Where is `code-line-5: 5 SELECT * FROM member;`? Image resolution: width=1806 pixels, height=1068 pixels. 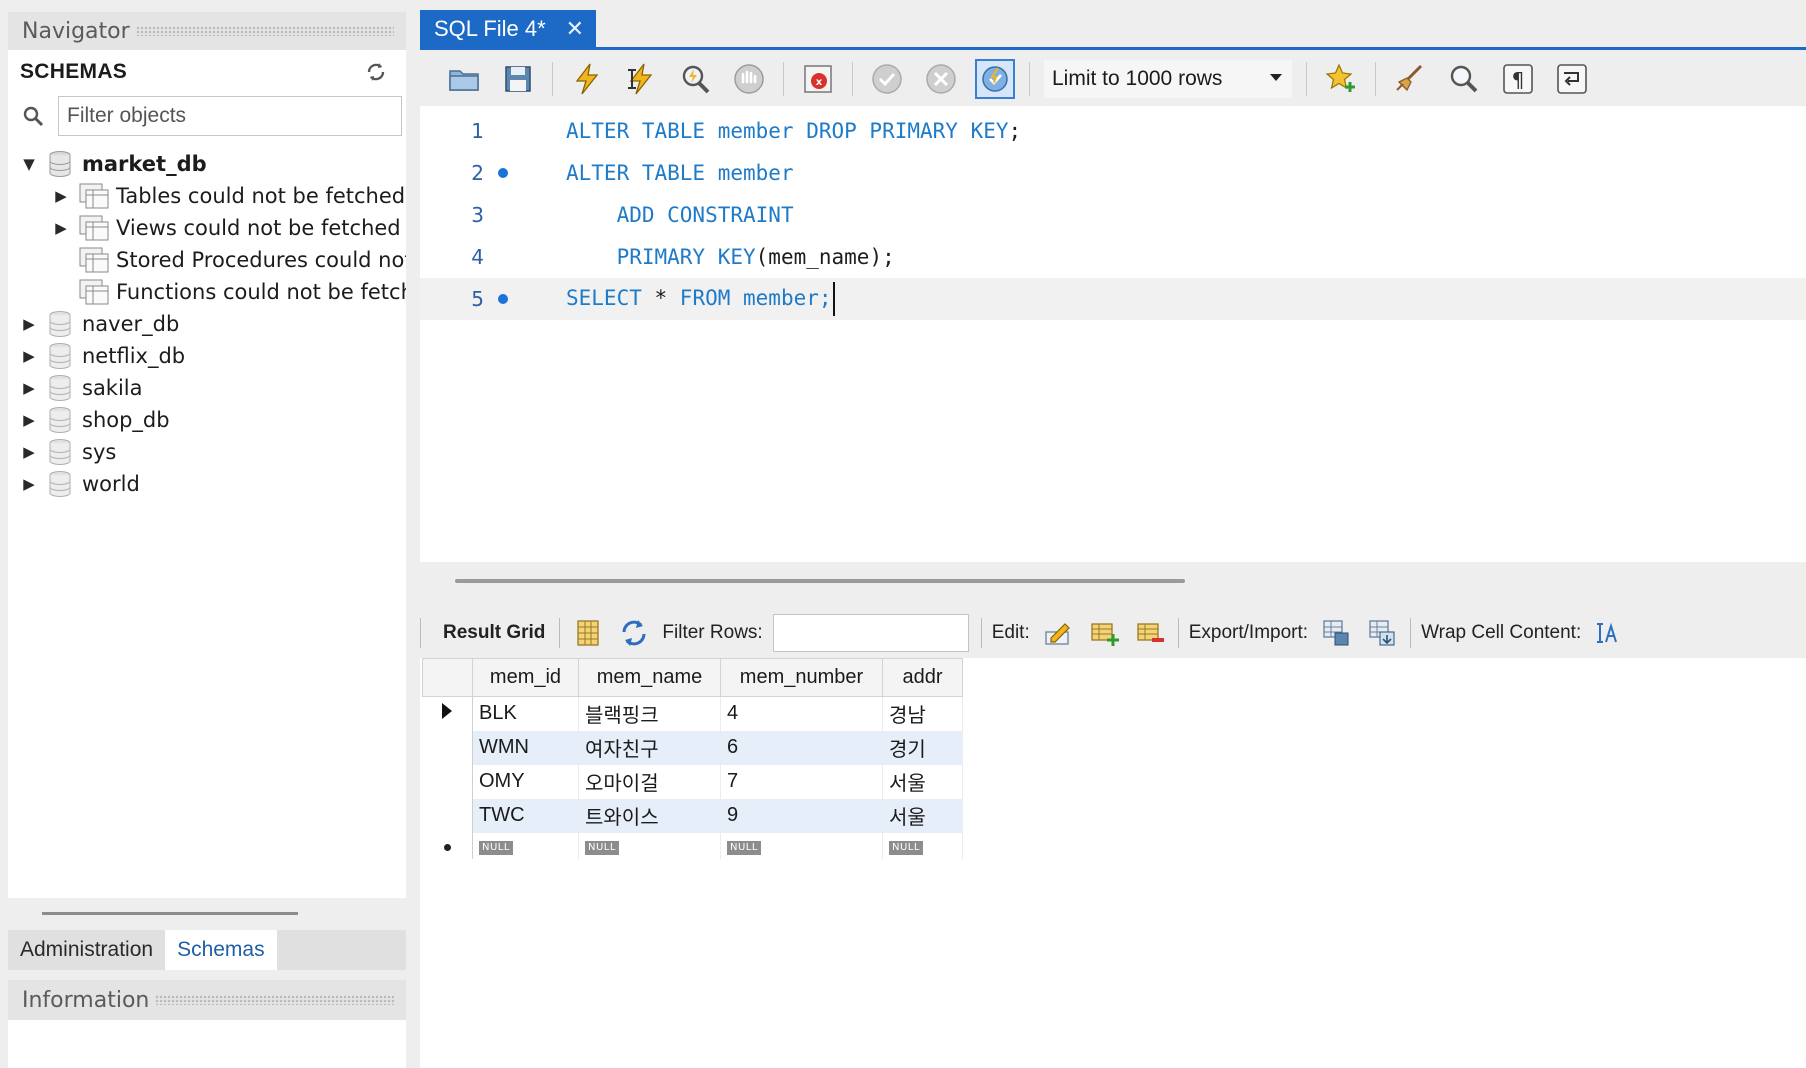 code-line-5: 5 SELECT * FROM member; is located at coordinates (1113, 299).